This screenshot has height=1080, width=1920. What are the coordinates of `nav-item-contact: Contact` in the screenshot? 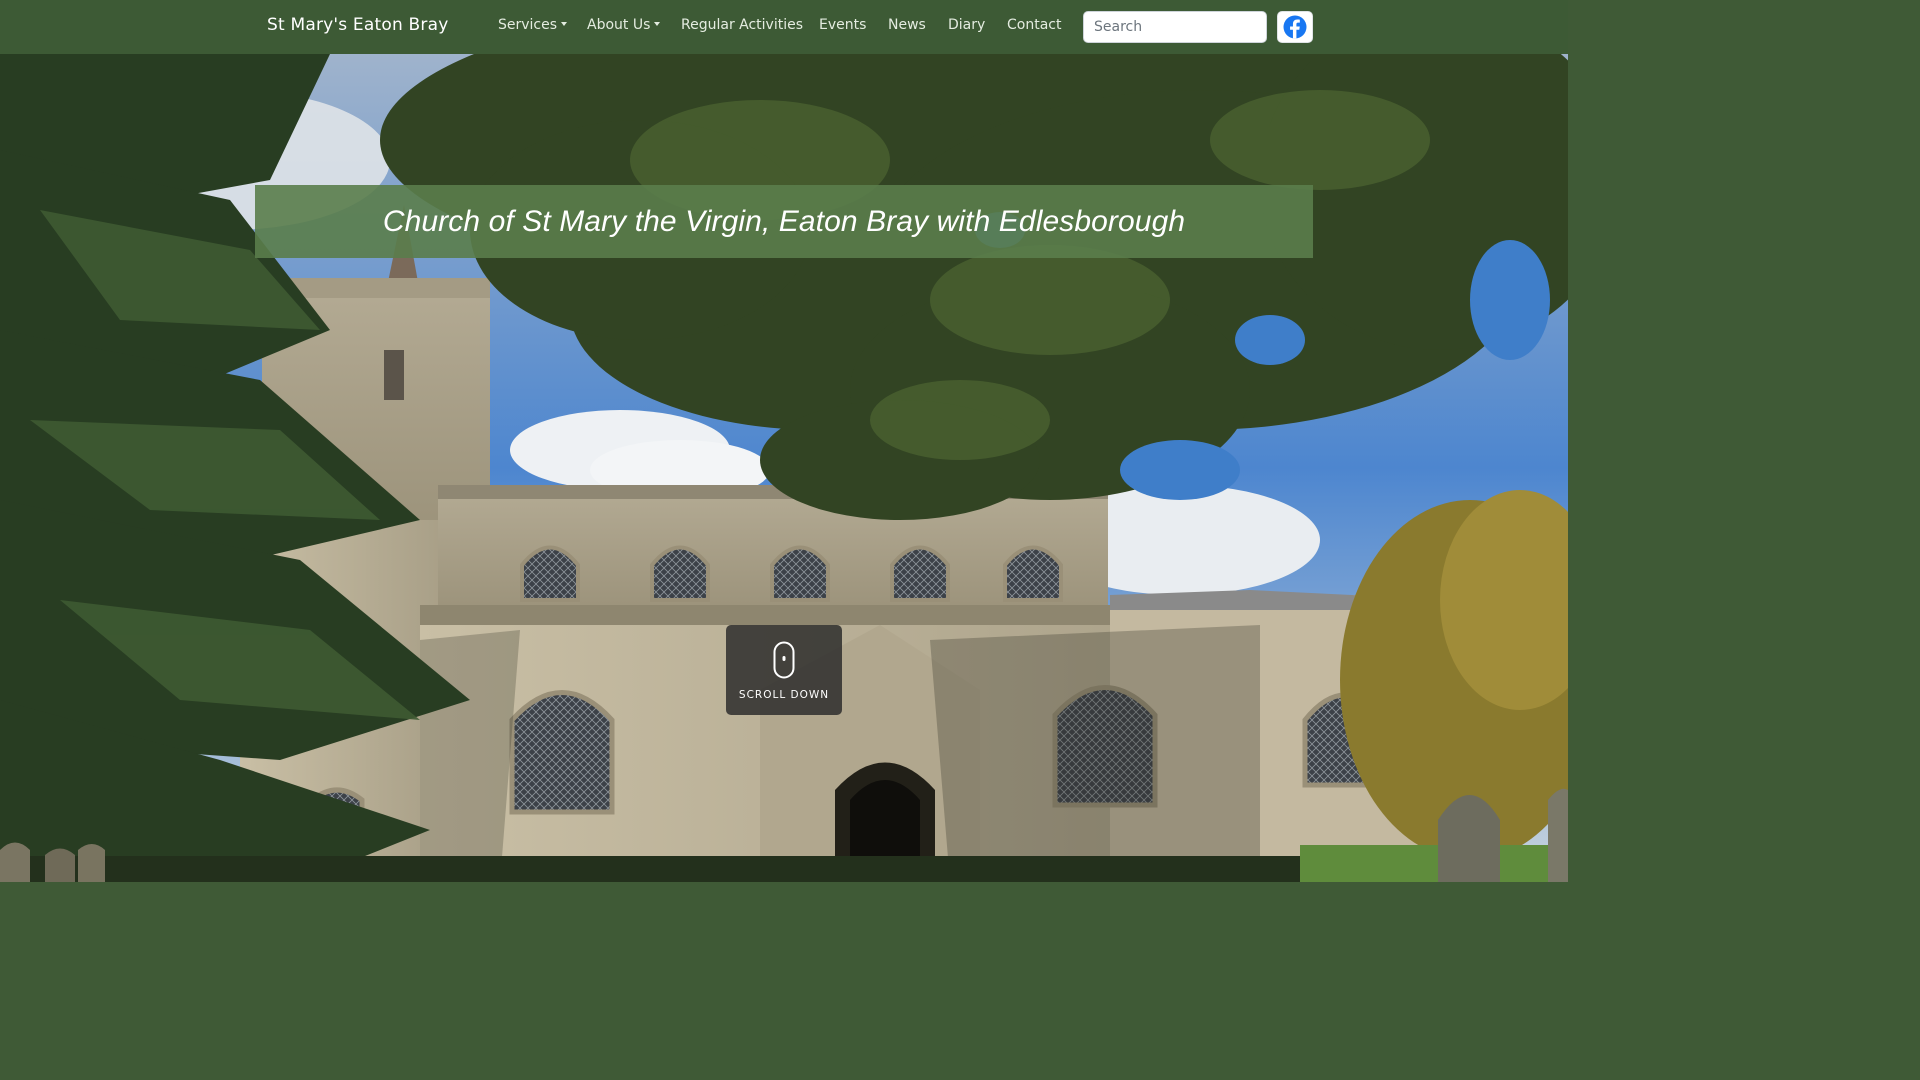 It's located at (1034, 25).